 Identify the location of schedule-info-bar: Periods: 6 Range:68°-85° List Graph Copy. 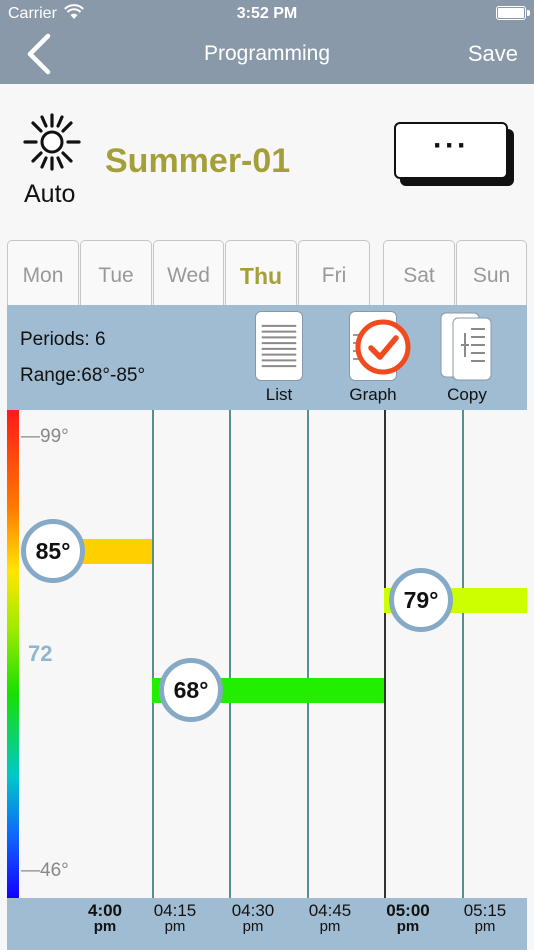
(267, 357).